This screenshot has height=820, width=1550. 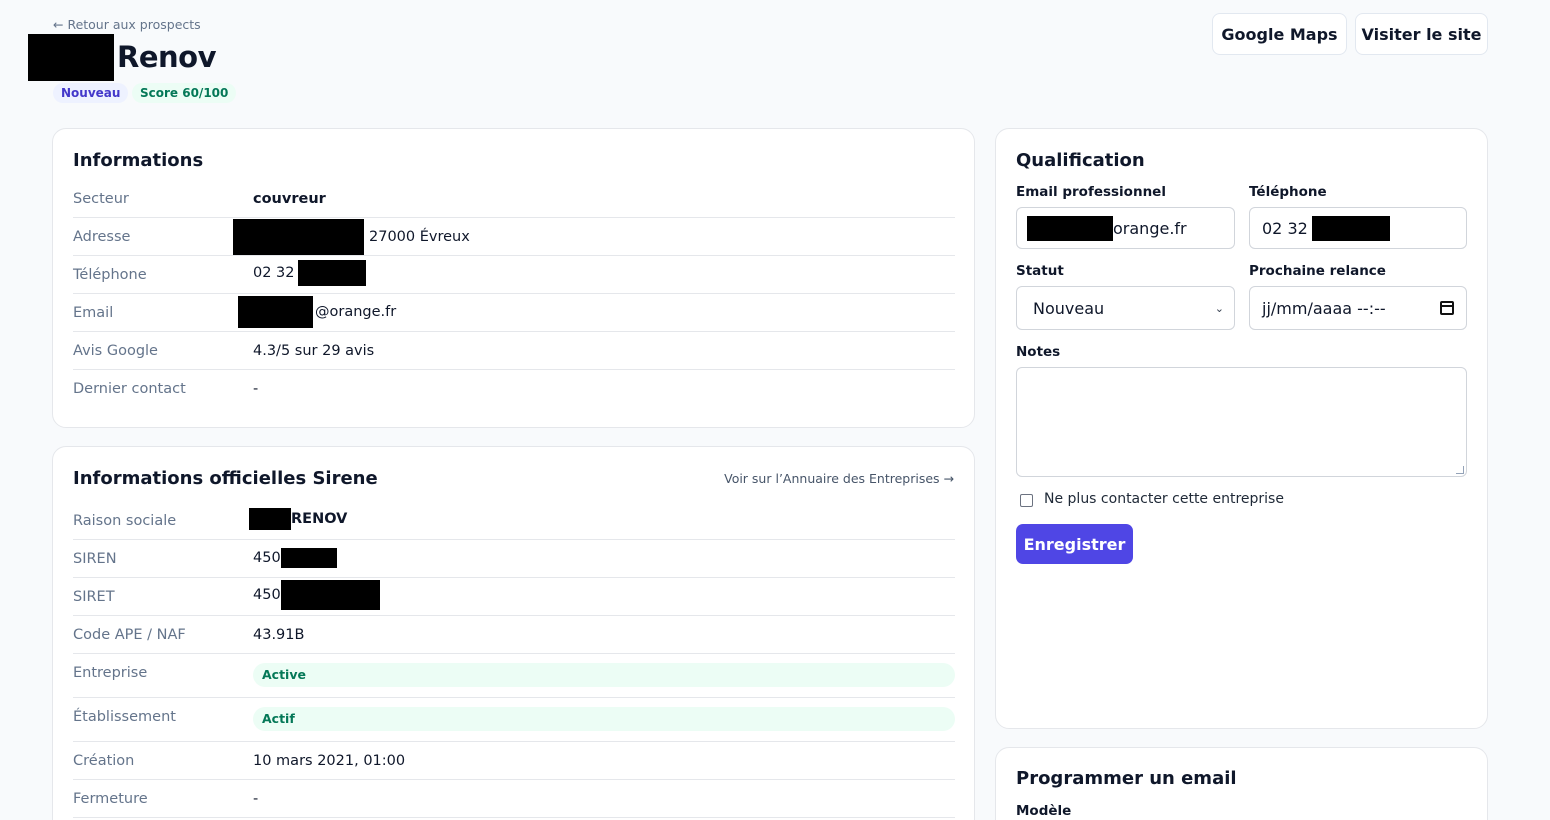 What do you see at coordinates (166, 57) in the screenshot?
I see `page-title: Renov` at bounding box center [166, 57].